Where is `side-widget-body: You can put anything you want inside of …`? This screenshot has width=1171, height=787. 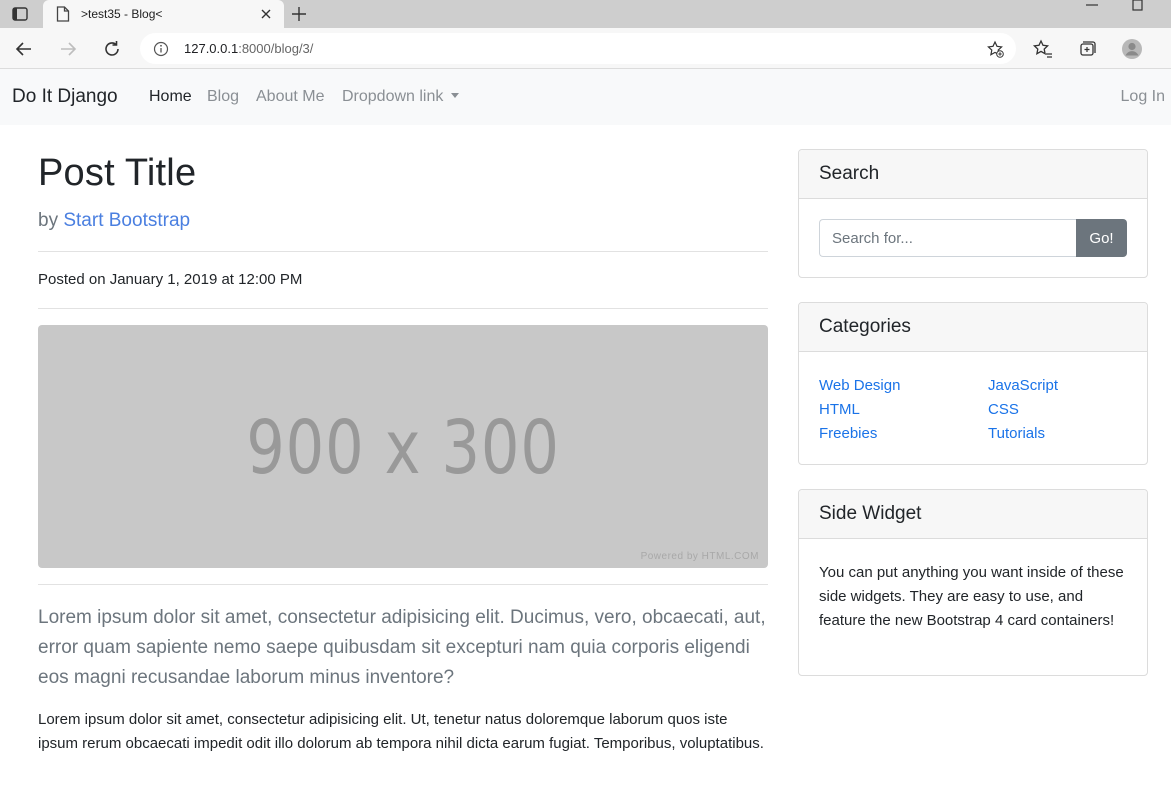 side-widget-body: You can put anything you want inside of … is located at coordinates (973, 596).